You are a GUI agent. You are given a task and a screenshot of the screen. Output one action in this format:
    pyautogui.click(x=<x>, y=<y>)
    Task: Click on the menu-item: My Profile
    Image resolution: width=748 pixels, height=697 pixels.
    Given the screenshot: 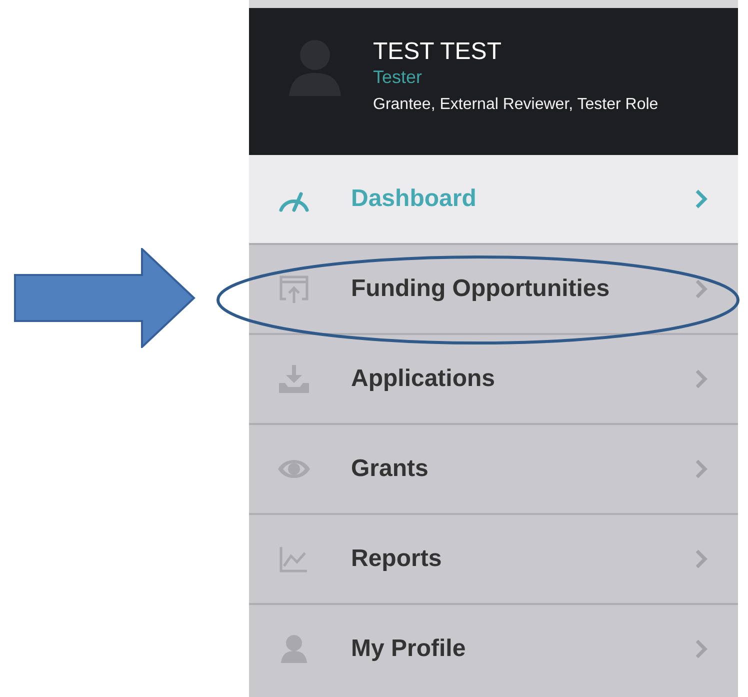 What is the action you would take?
    pyautogui.click(x=493, y=648)
    